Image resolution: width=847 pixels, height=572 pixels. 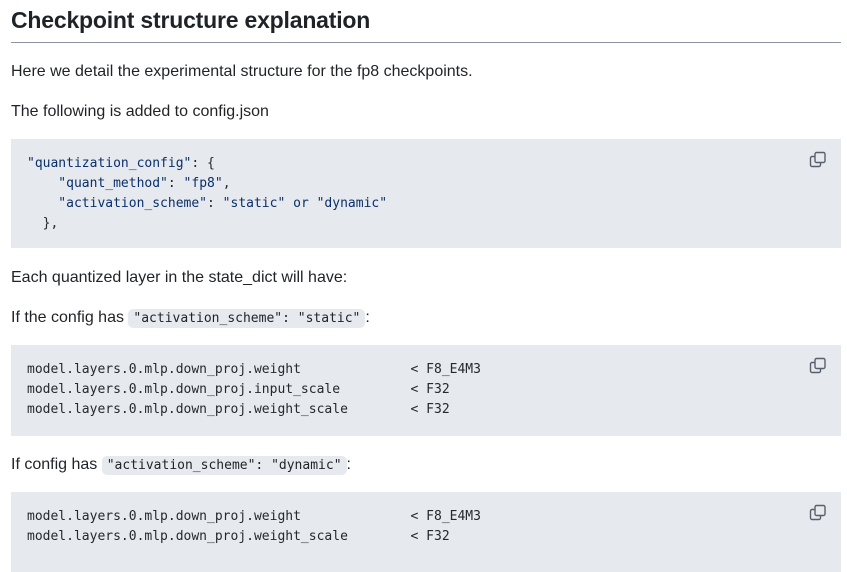 I want to click on code-token: "fp8", so click(x=203, y=183).